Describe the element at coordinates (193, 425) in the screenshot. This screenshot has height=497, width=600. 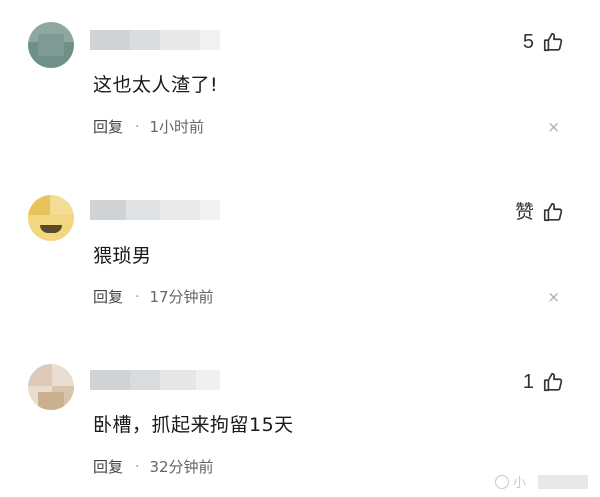
I see `comment-text: 卧槽，抓起来拘留15天` at that location.